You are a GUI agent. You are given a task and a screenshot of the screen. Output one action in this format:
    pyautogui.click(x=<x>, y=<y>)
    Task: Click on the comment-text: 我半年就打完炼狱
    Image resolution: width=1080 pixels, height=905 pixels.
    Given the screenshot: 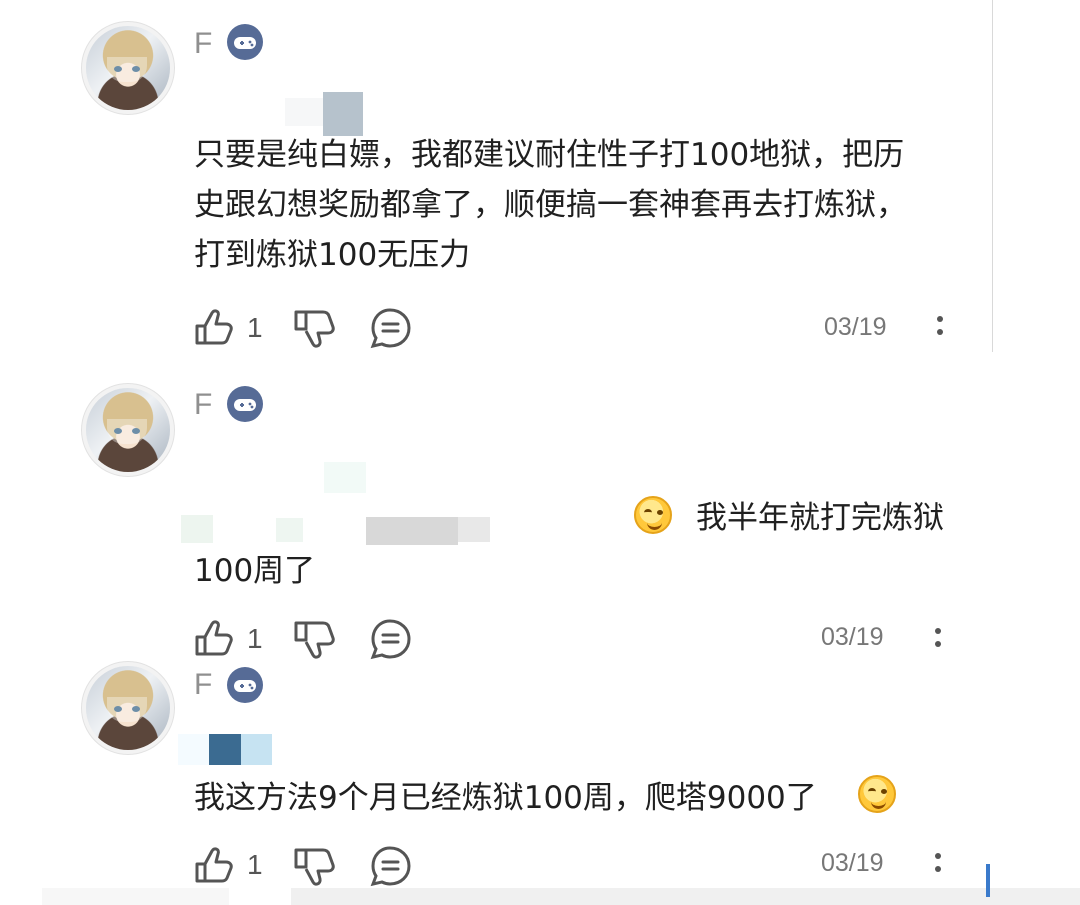 What is the action you would take?
    pyautogui.click(x=820, y=518)
    